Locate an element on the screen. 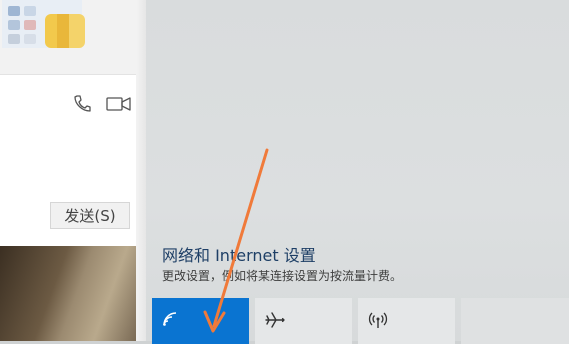 The image size is (569, 344). hotspot-icon is located at coordinates (378, 322).